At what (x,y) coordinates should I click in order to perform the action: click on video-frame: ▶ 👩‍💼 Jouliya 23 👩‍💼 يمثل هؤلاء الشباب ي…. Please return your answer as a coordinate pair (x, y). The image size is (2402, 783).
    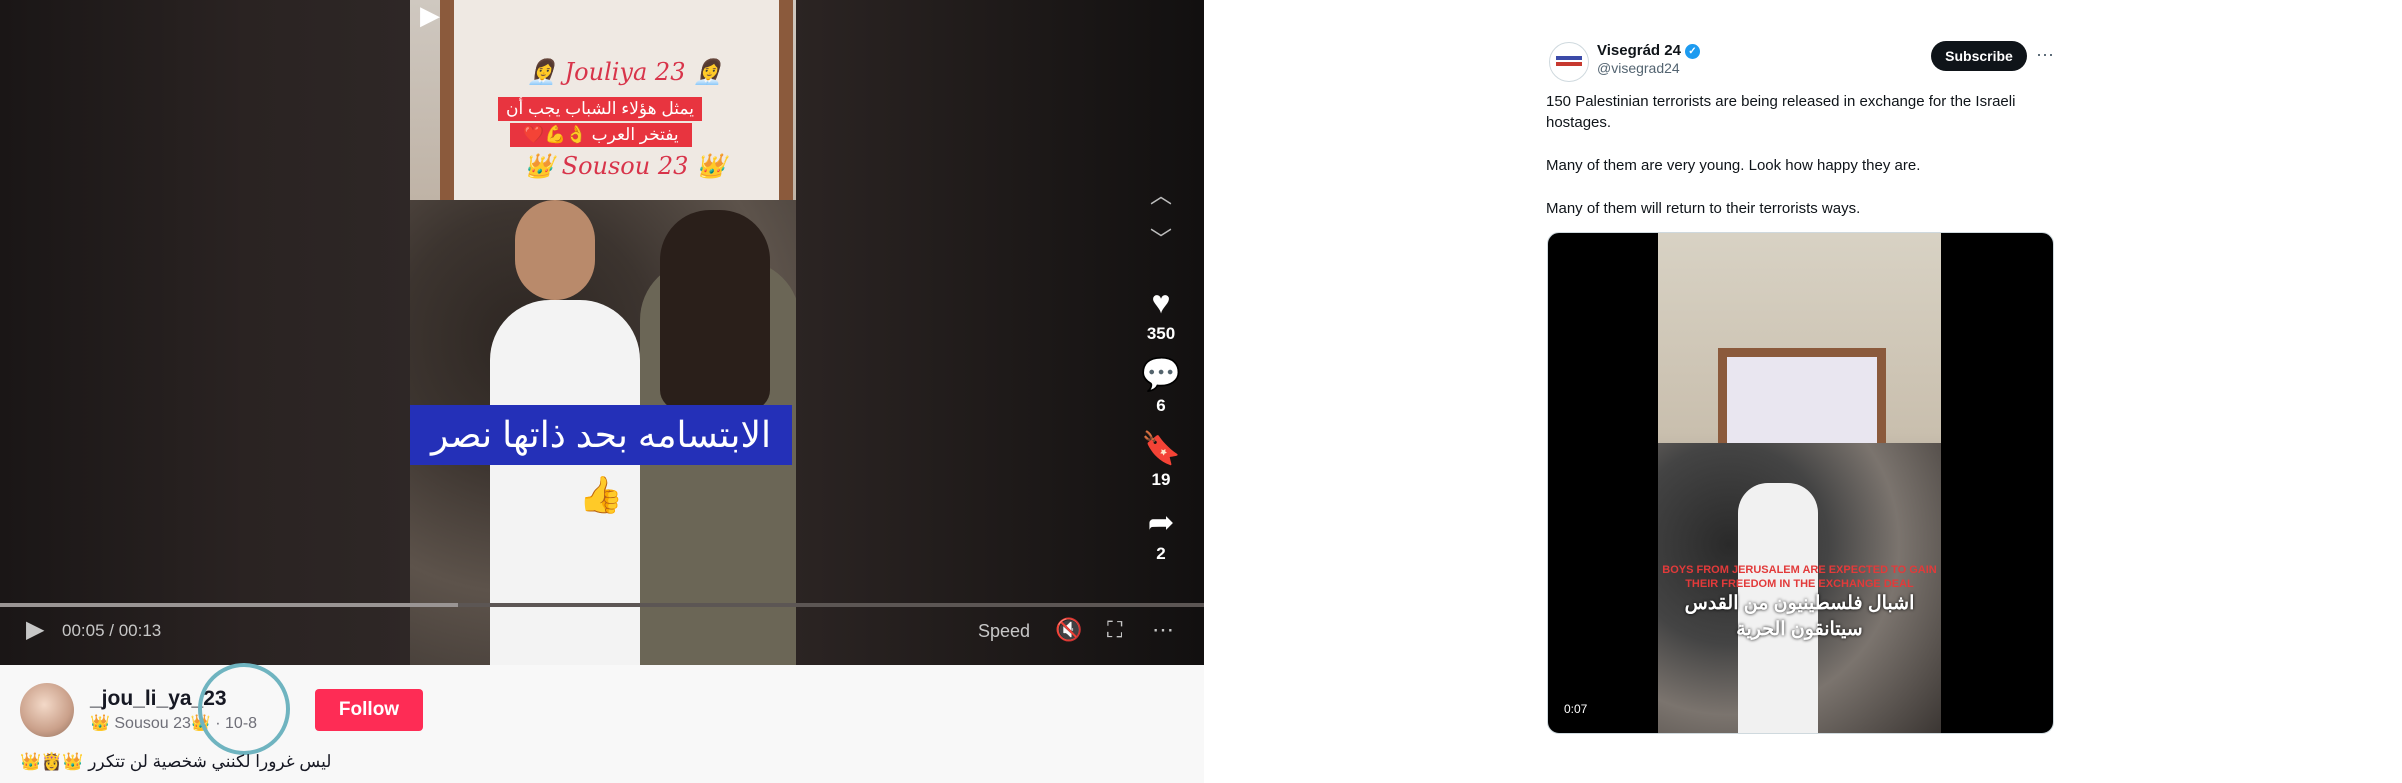
    Looking at the image, I should click on (603, 332).